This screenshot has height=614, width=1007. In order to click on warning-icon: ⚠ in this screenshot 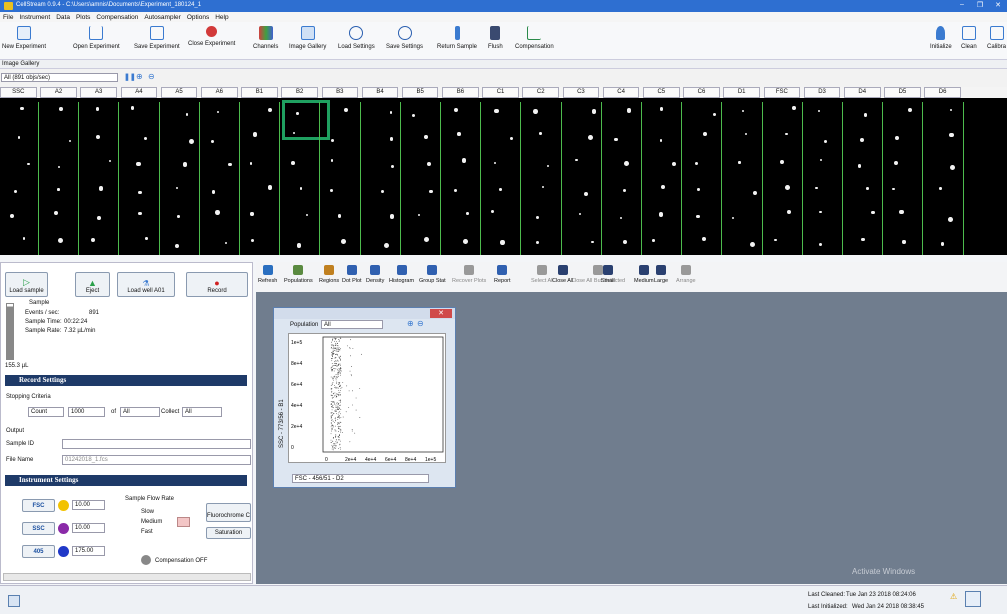, I will do `click(953, 596)`.